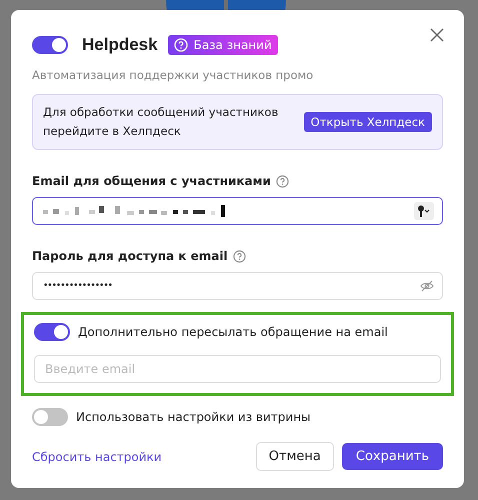 This screenshot has height=500, width=478. I want to click on toggle-label: Дополнительно пересылать обращение на email, so click(233, 332).